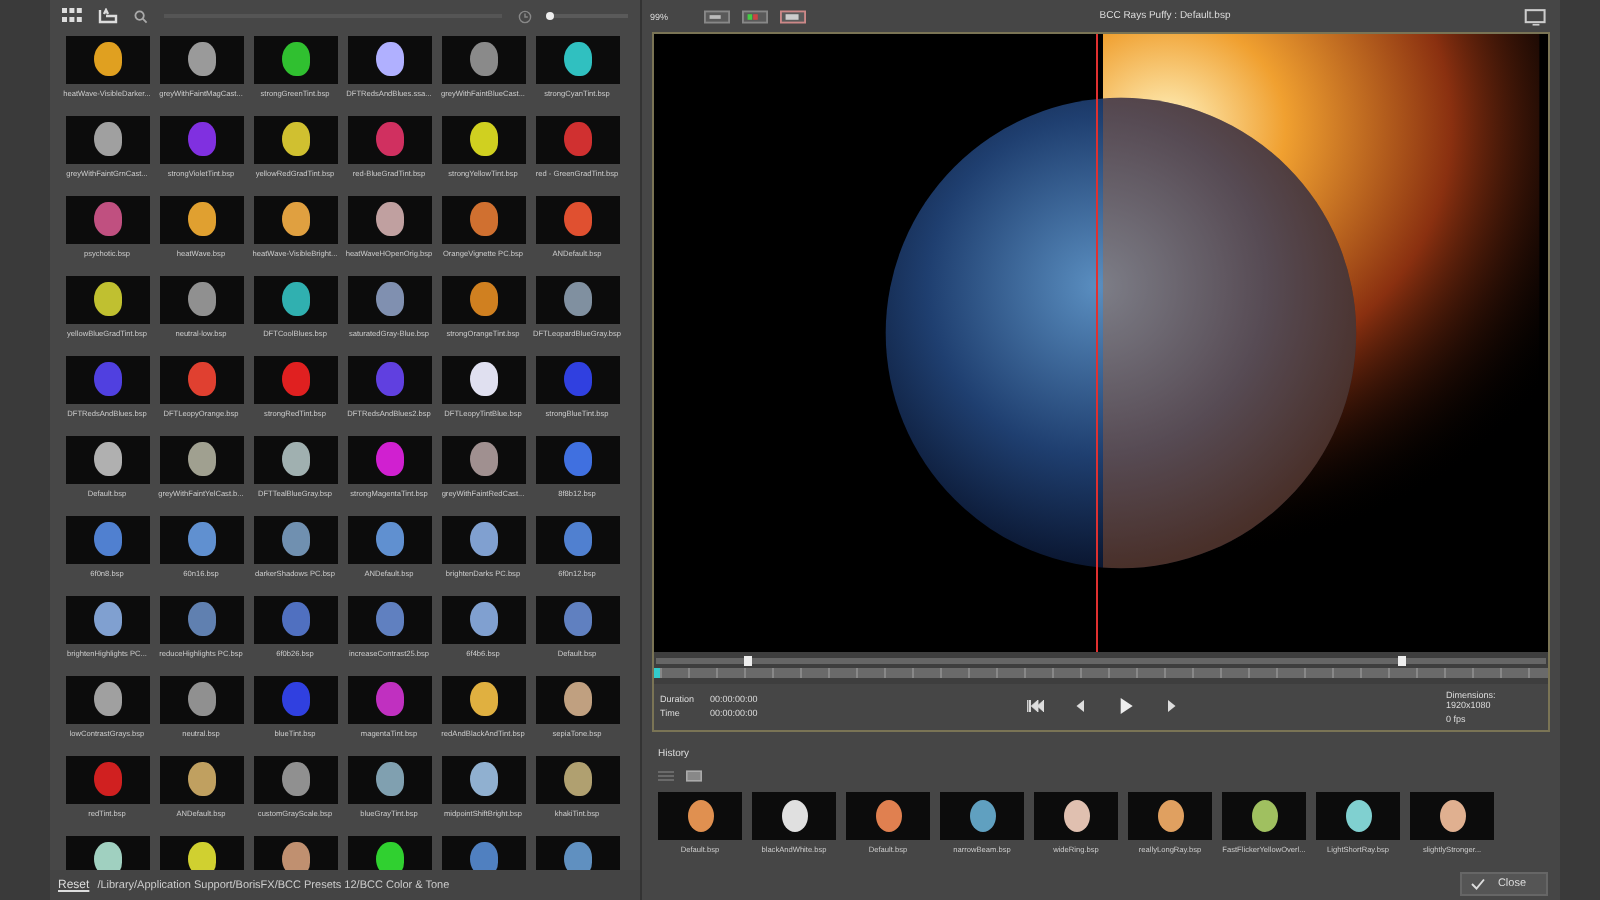  I want to click on search-icon, so click(141, 16).